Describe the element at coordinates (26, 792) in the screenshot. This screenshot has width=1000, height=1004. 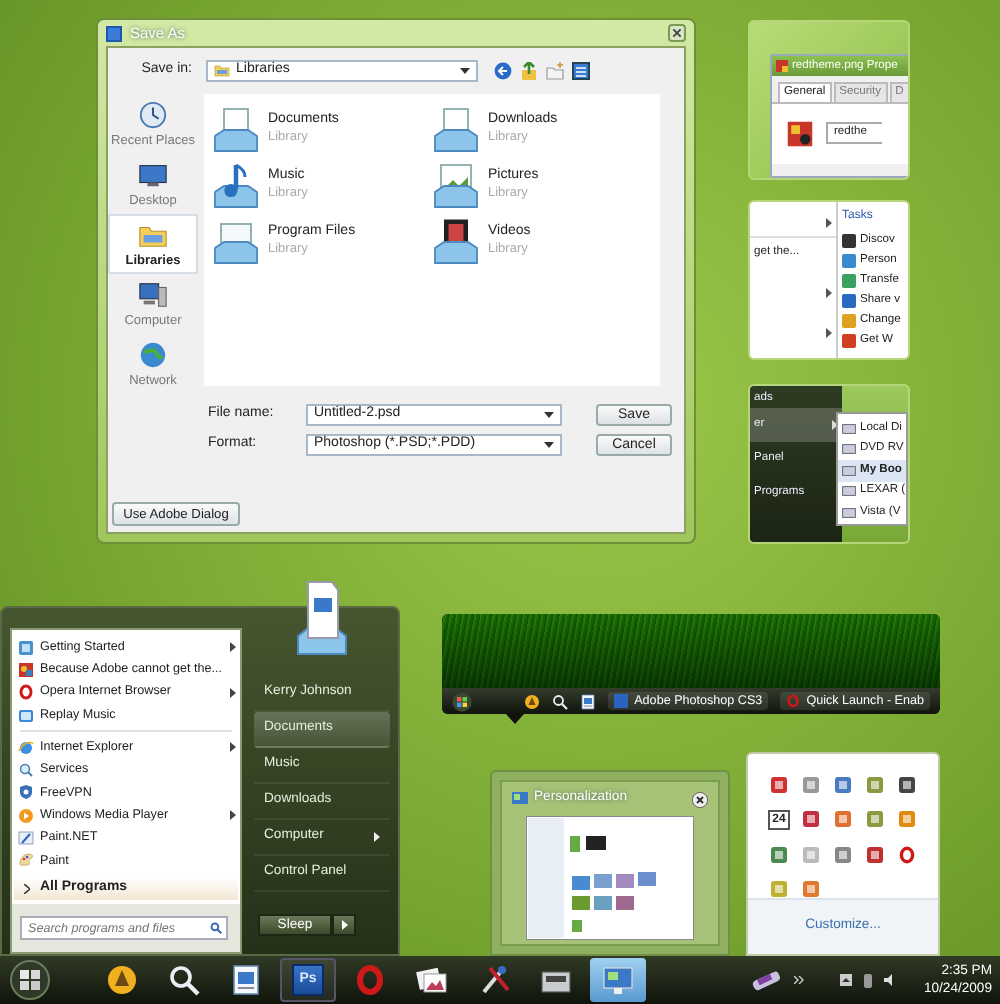
I see `shield-icon` at that location.